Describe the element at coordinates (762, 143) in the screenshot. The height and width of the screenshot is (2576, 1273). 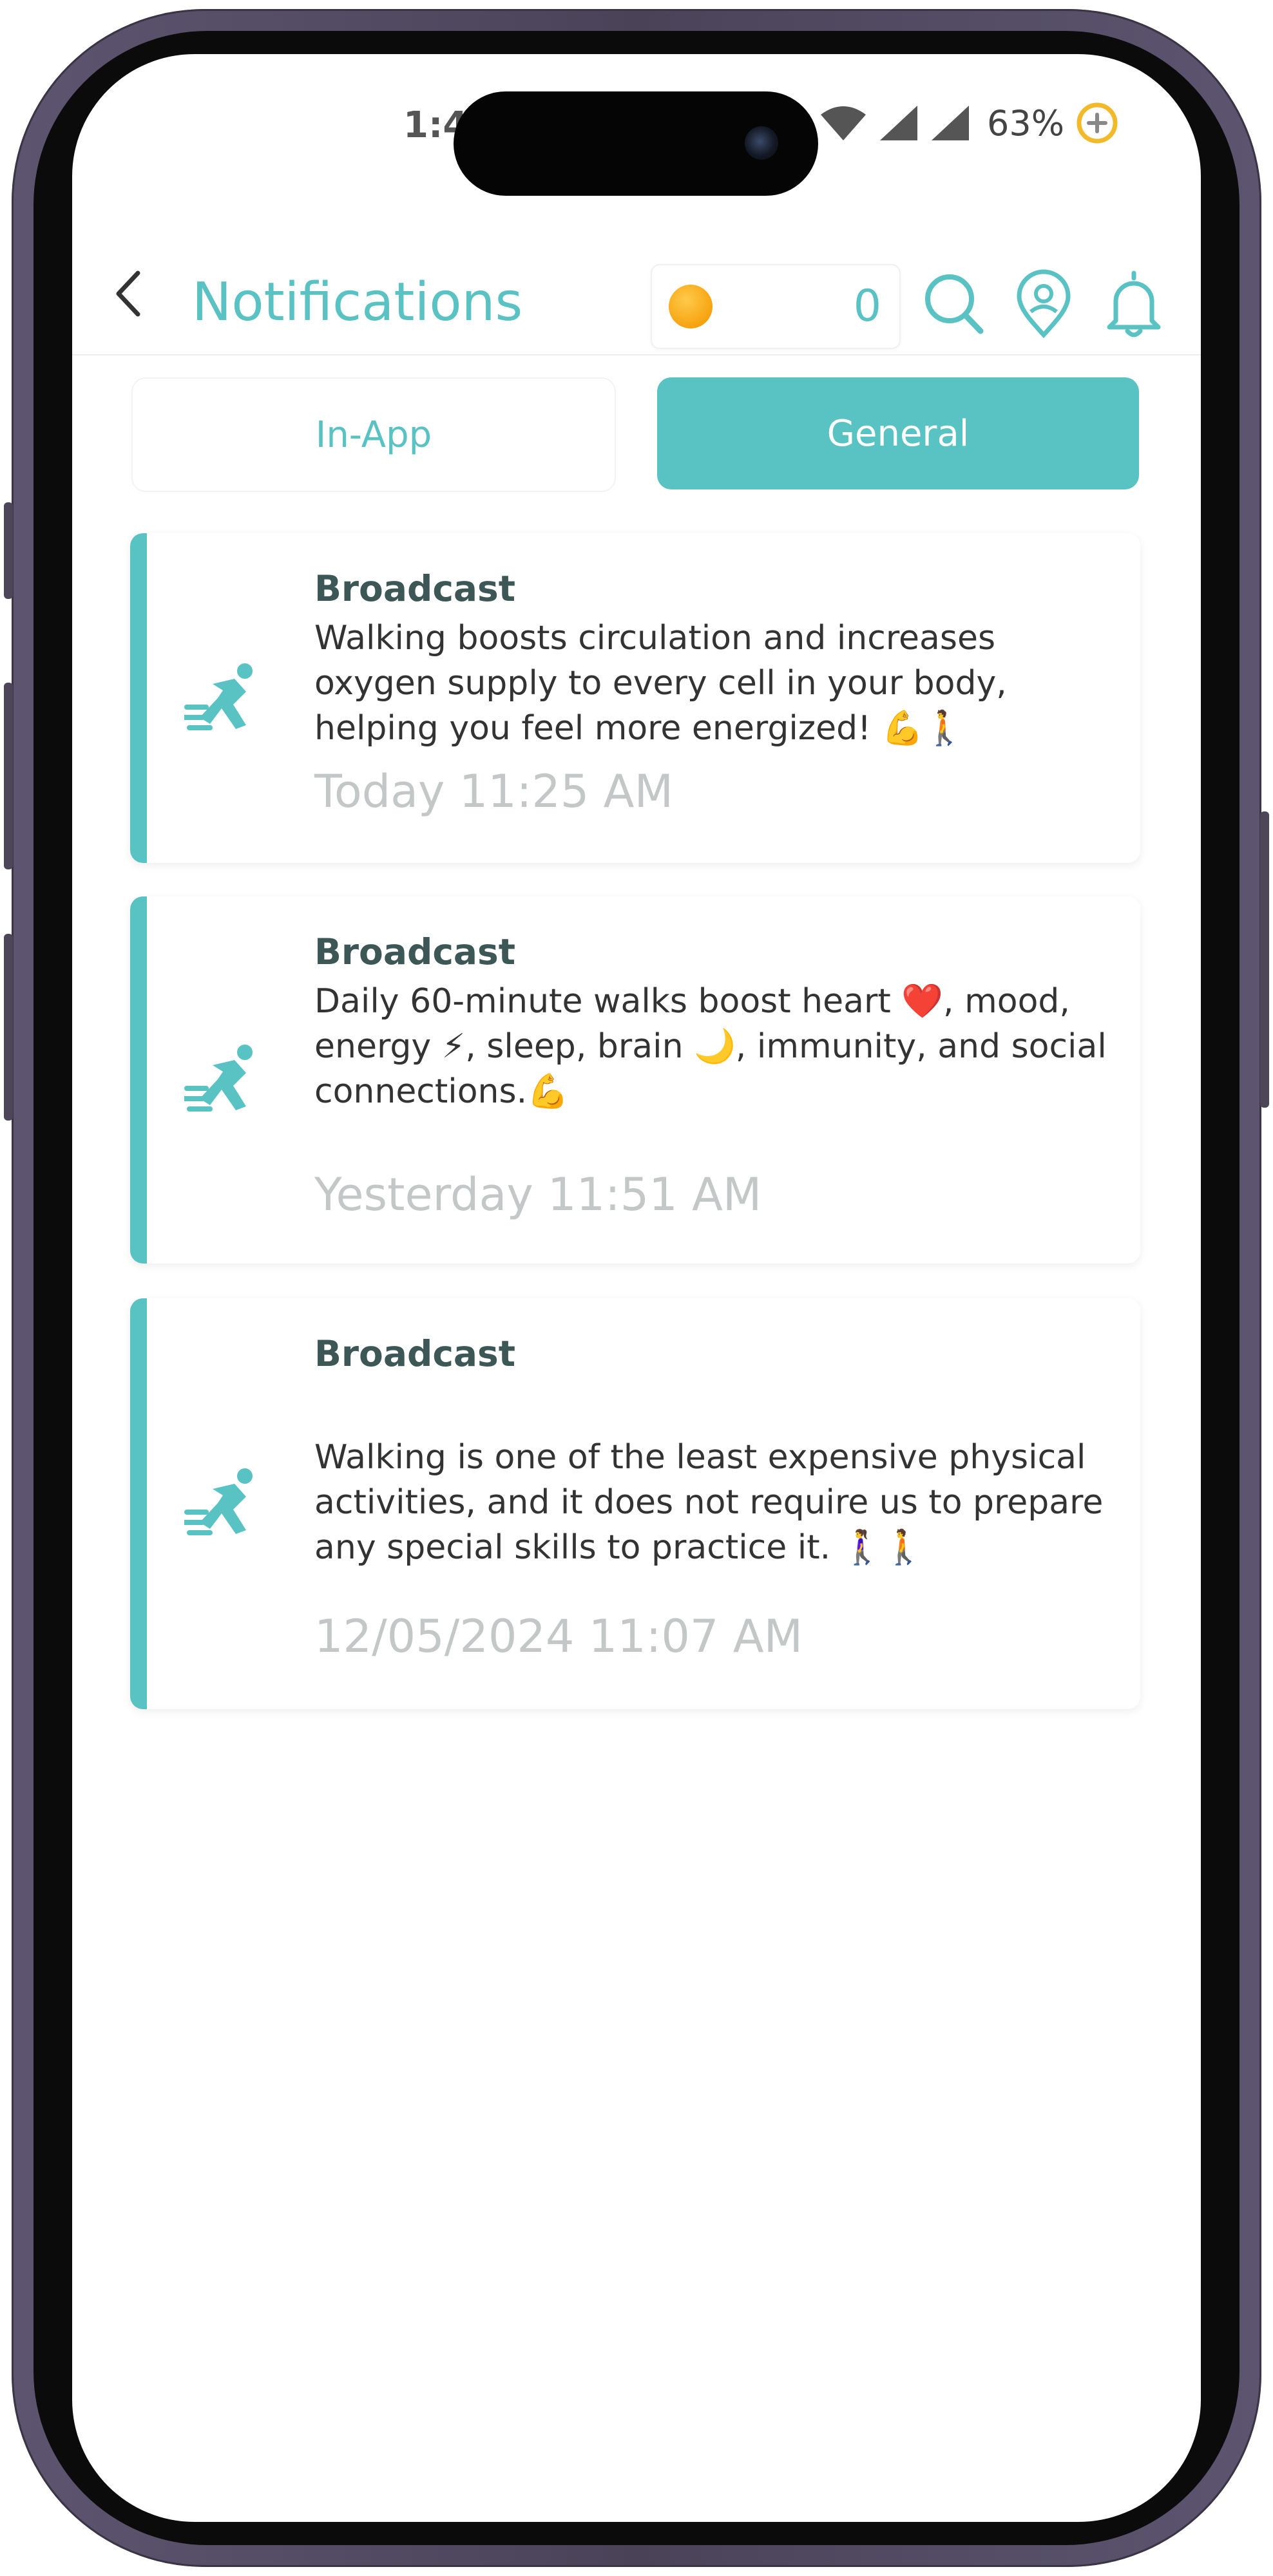
I see `front-camera` at that location.